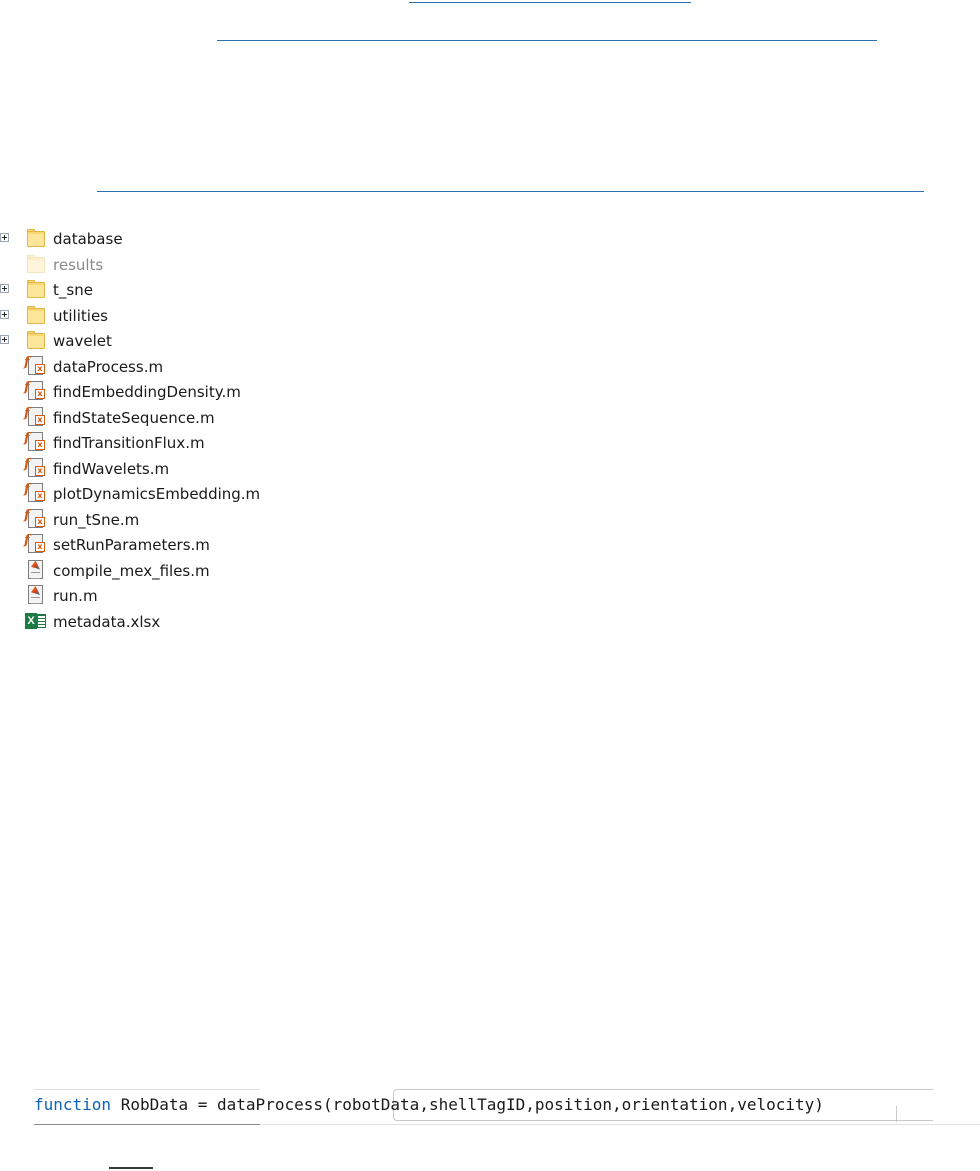 This screenshot has width=980, height=1171. I want to click on tree-item: f x setRunParameters.m, so click(260, 546).